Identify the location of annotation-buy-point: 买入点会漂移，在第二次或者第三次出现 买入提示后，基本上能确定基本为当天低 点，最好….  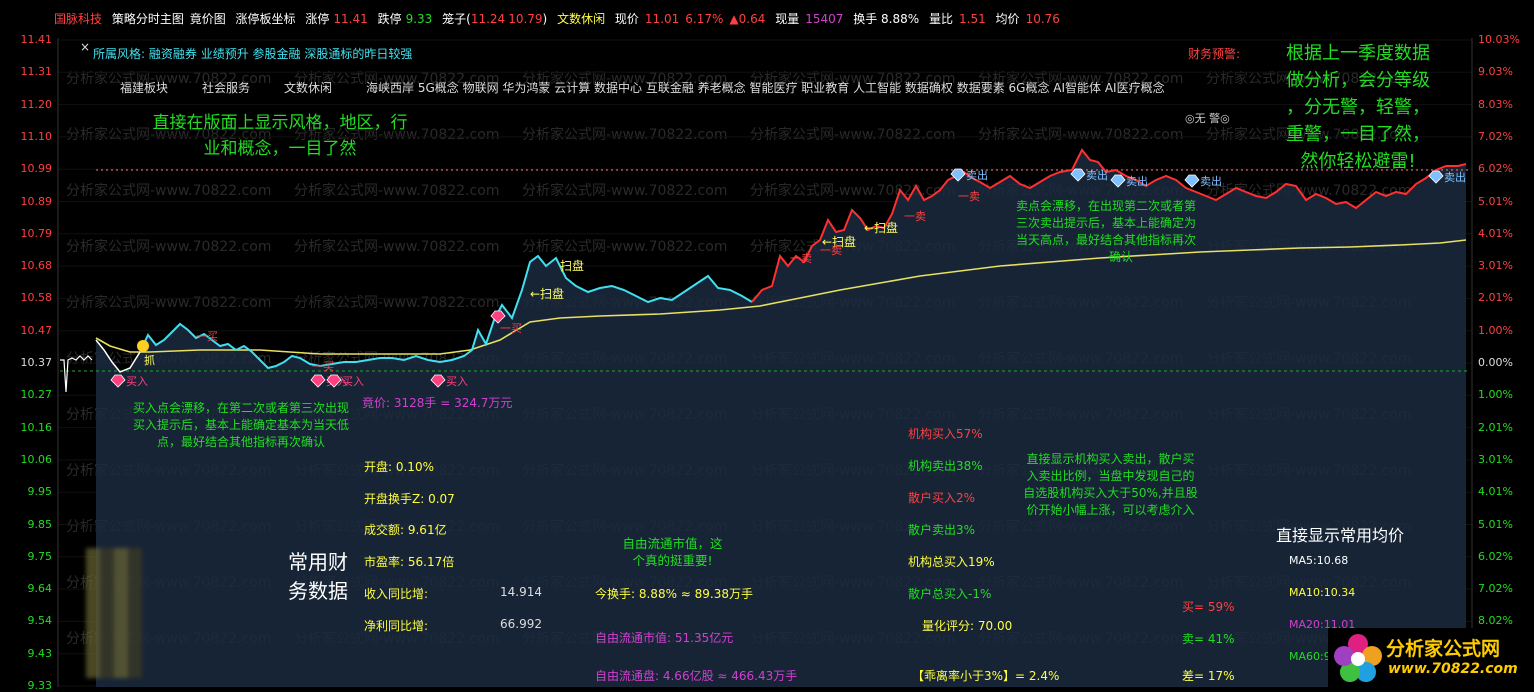
(240, 425).